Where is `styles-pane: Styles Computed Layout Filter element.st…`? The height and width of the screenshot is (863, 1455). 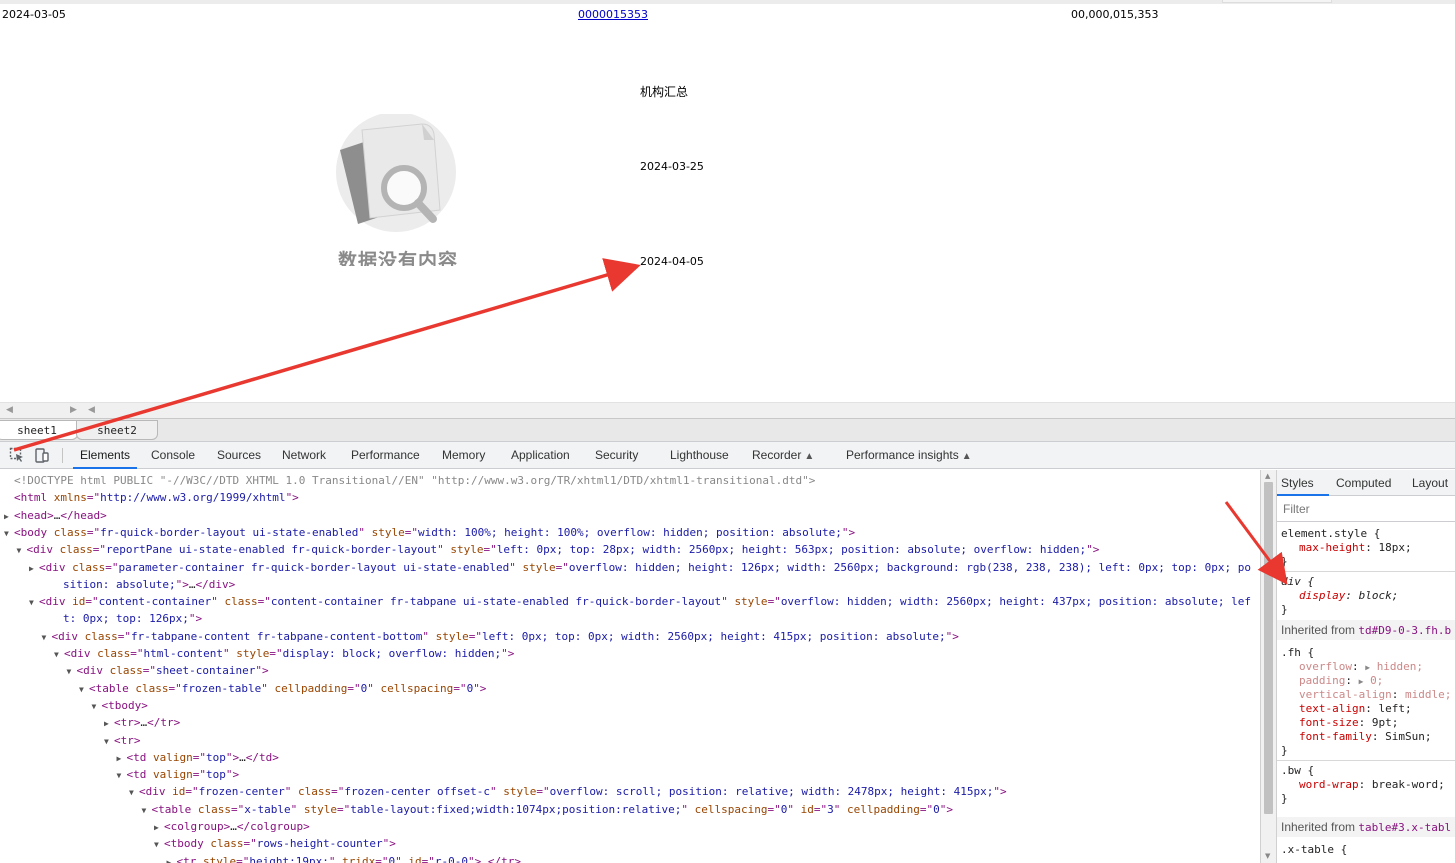 styles-pane: Styles Computed Layout Filter element.st… is located at coordinates (1366, 666).